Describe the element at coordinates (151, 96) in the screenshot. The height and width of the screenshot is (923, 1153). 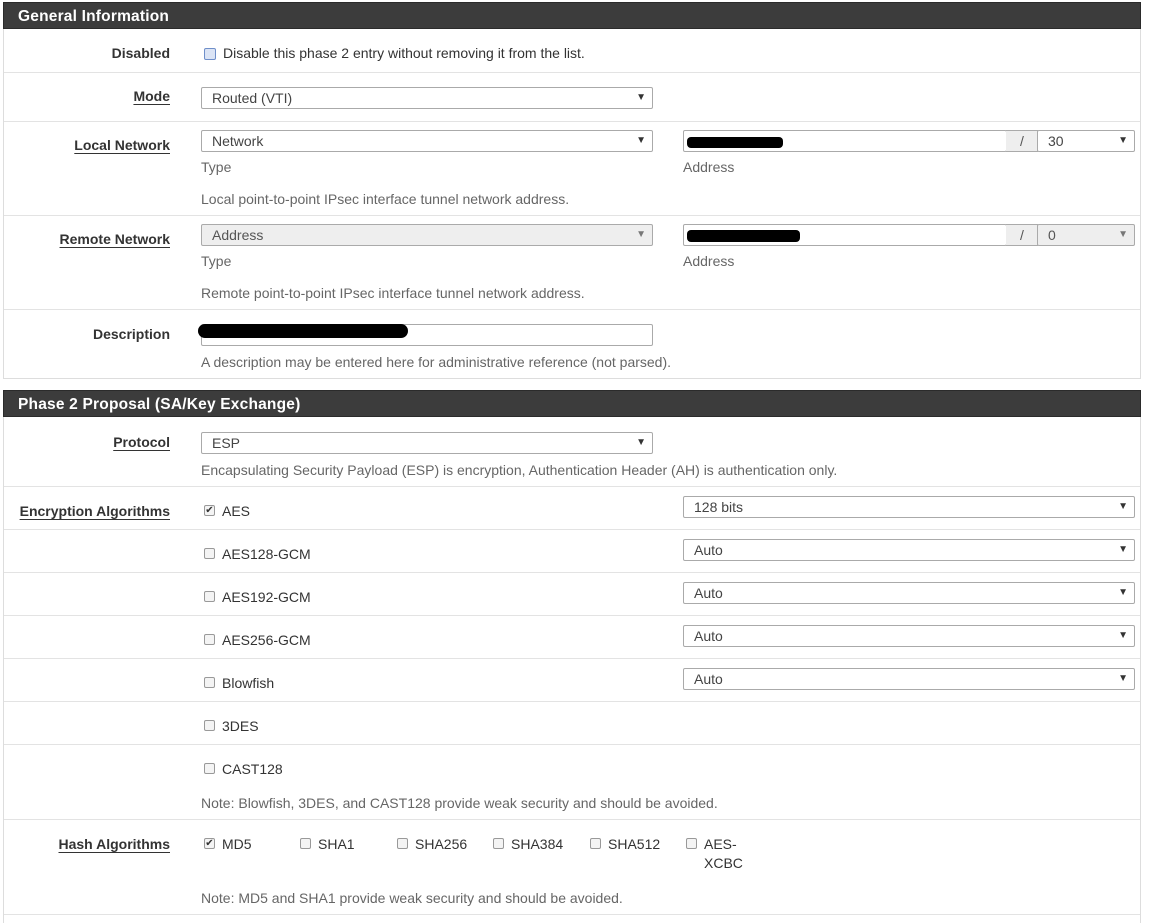
I see `mode-label: Mode` at that location.